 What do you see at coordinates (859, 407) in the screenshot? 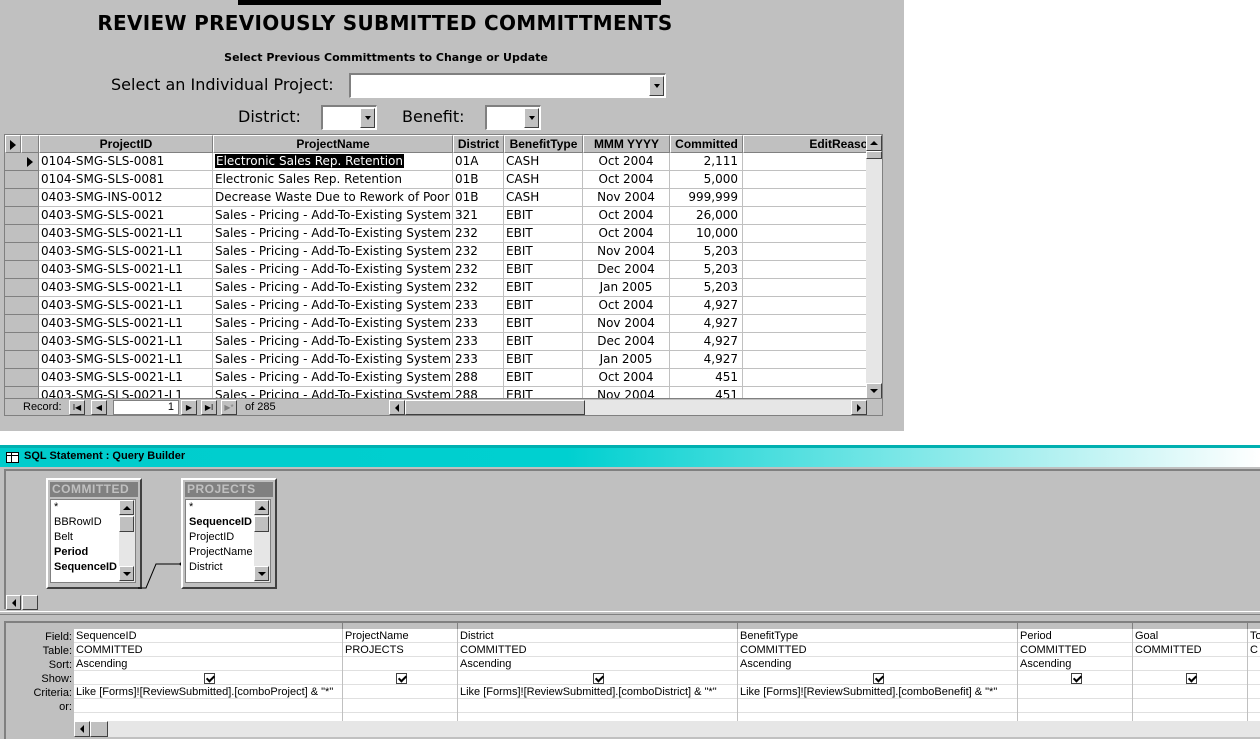
I see `scroll-right-button` at bounding box center [859, 407].